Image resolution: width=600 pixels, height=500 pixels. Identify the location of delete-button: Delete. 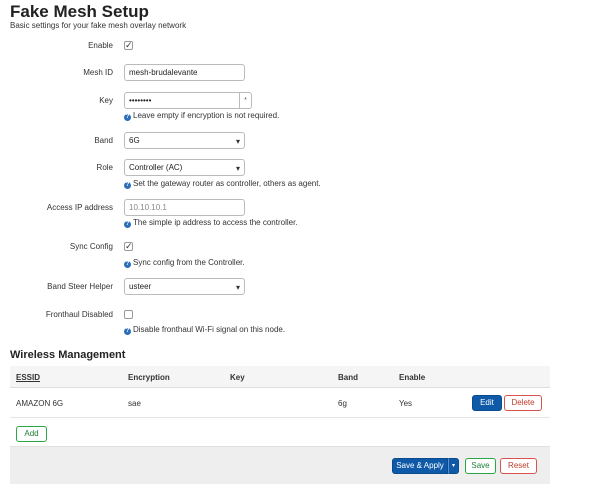
(523, 403).